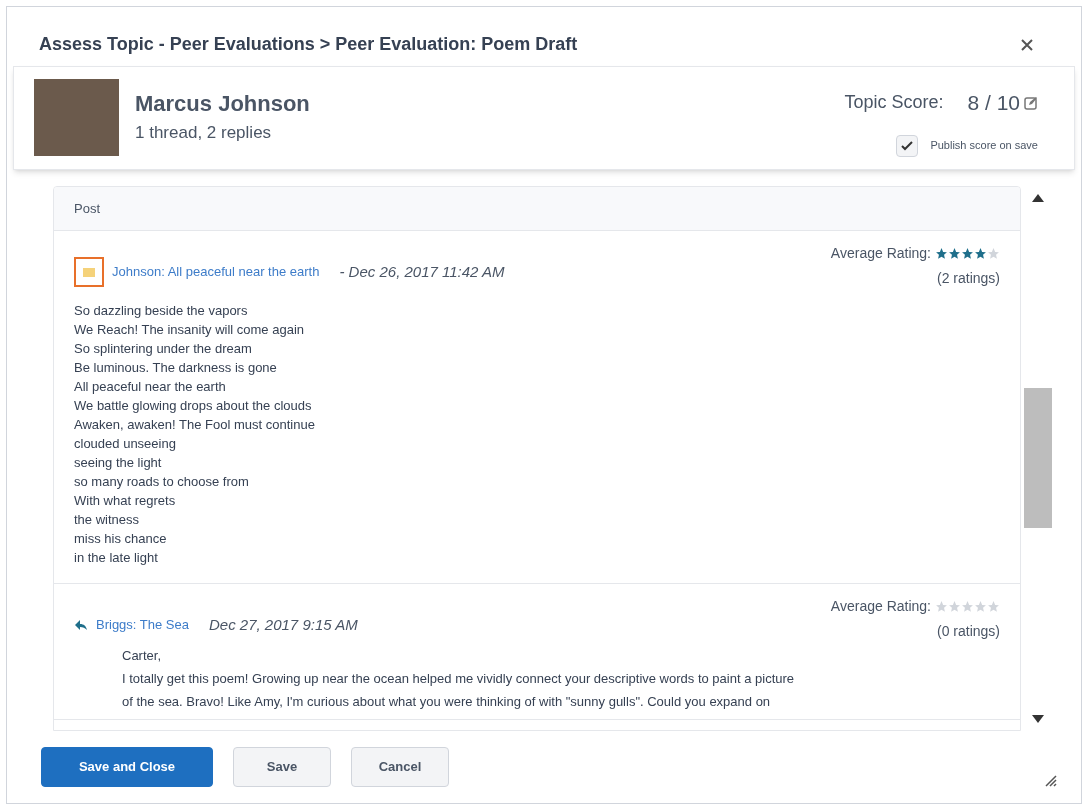 This screenshot has width=1088, height=810. I want to click on quote-icon, so click(89, 272).